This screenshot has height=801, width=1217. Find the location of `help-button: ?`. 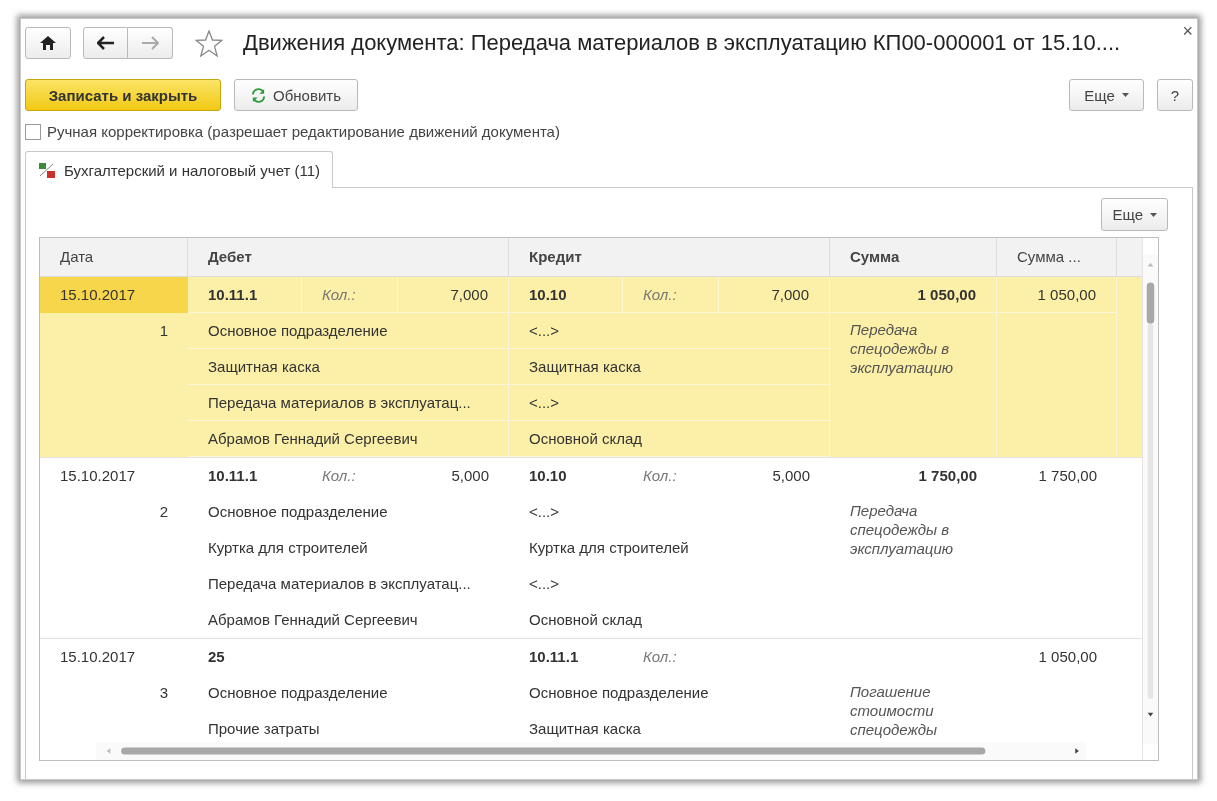

help-button: ? is located at coordinates (1175, 95).